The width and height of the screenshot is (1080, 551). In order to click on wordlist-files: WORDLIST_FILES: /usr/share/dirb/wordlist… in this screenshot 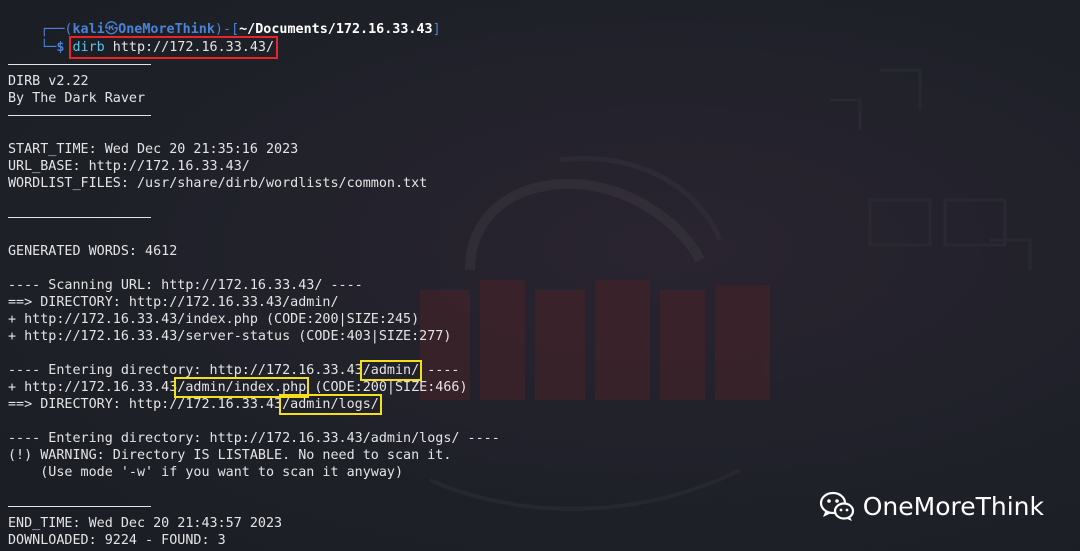, I will do `click(218, 183)`.